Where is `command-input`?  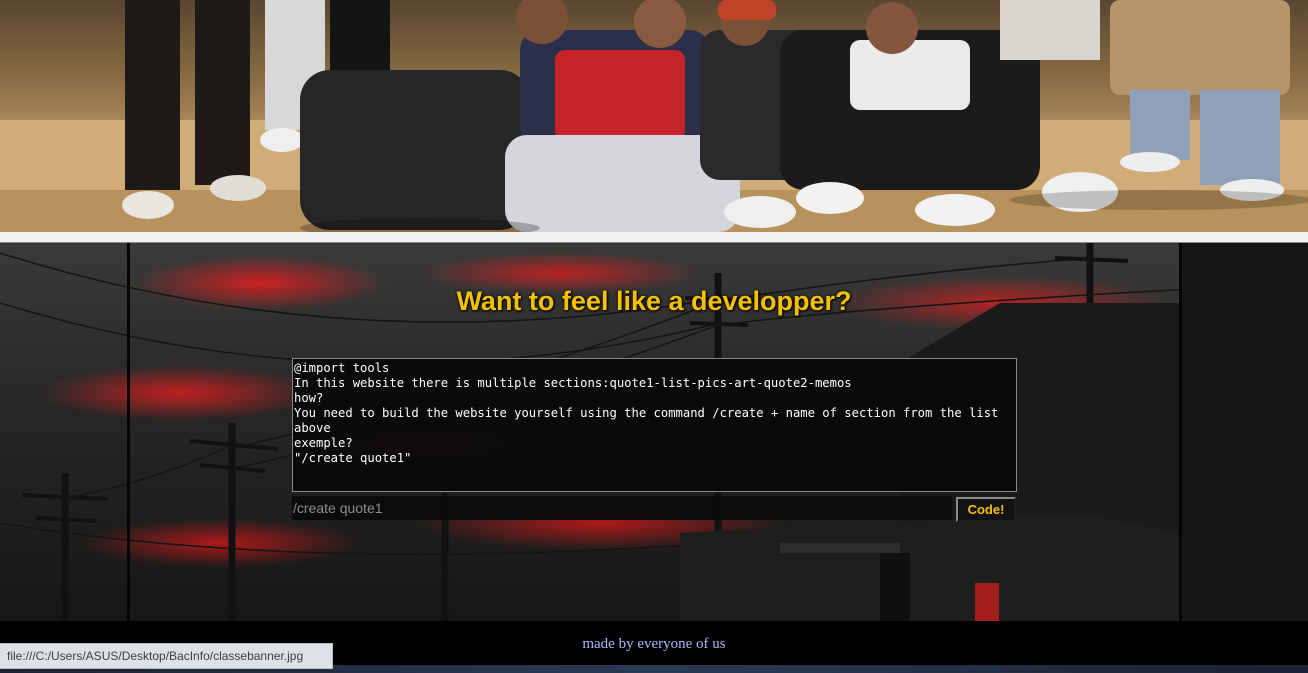
command-input is located at coordinates (622, 508).